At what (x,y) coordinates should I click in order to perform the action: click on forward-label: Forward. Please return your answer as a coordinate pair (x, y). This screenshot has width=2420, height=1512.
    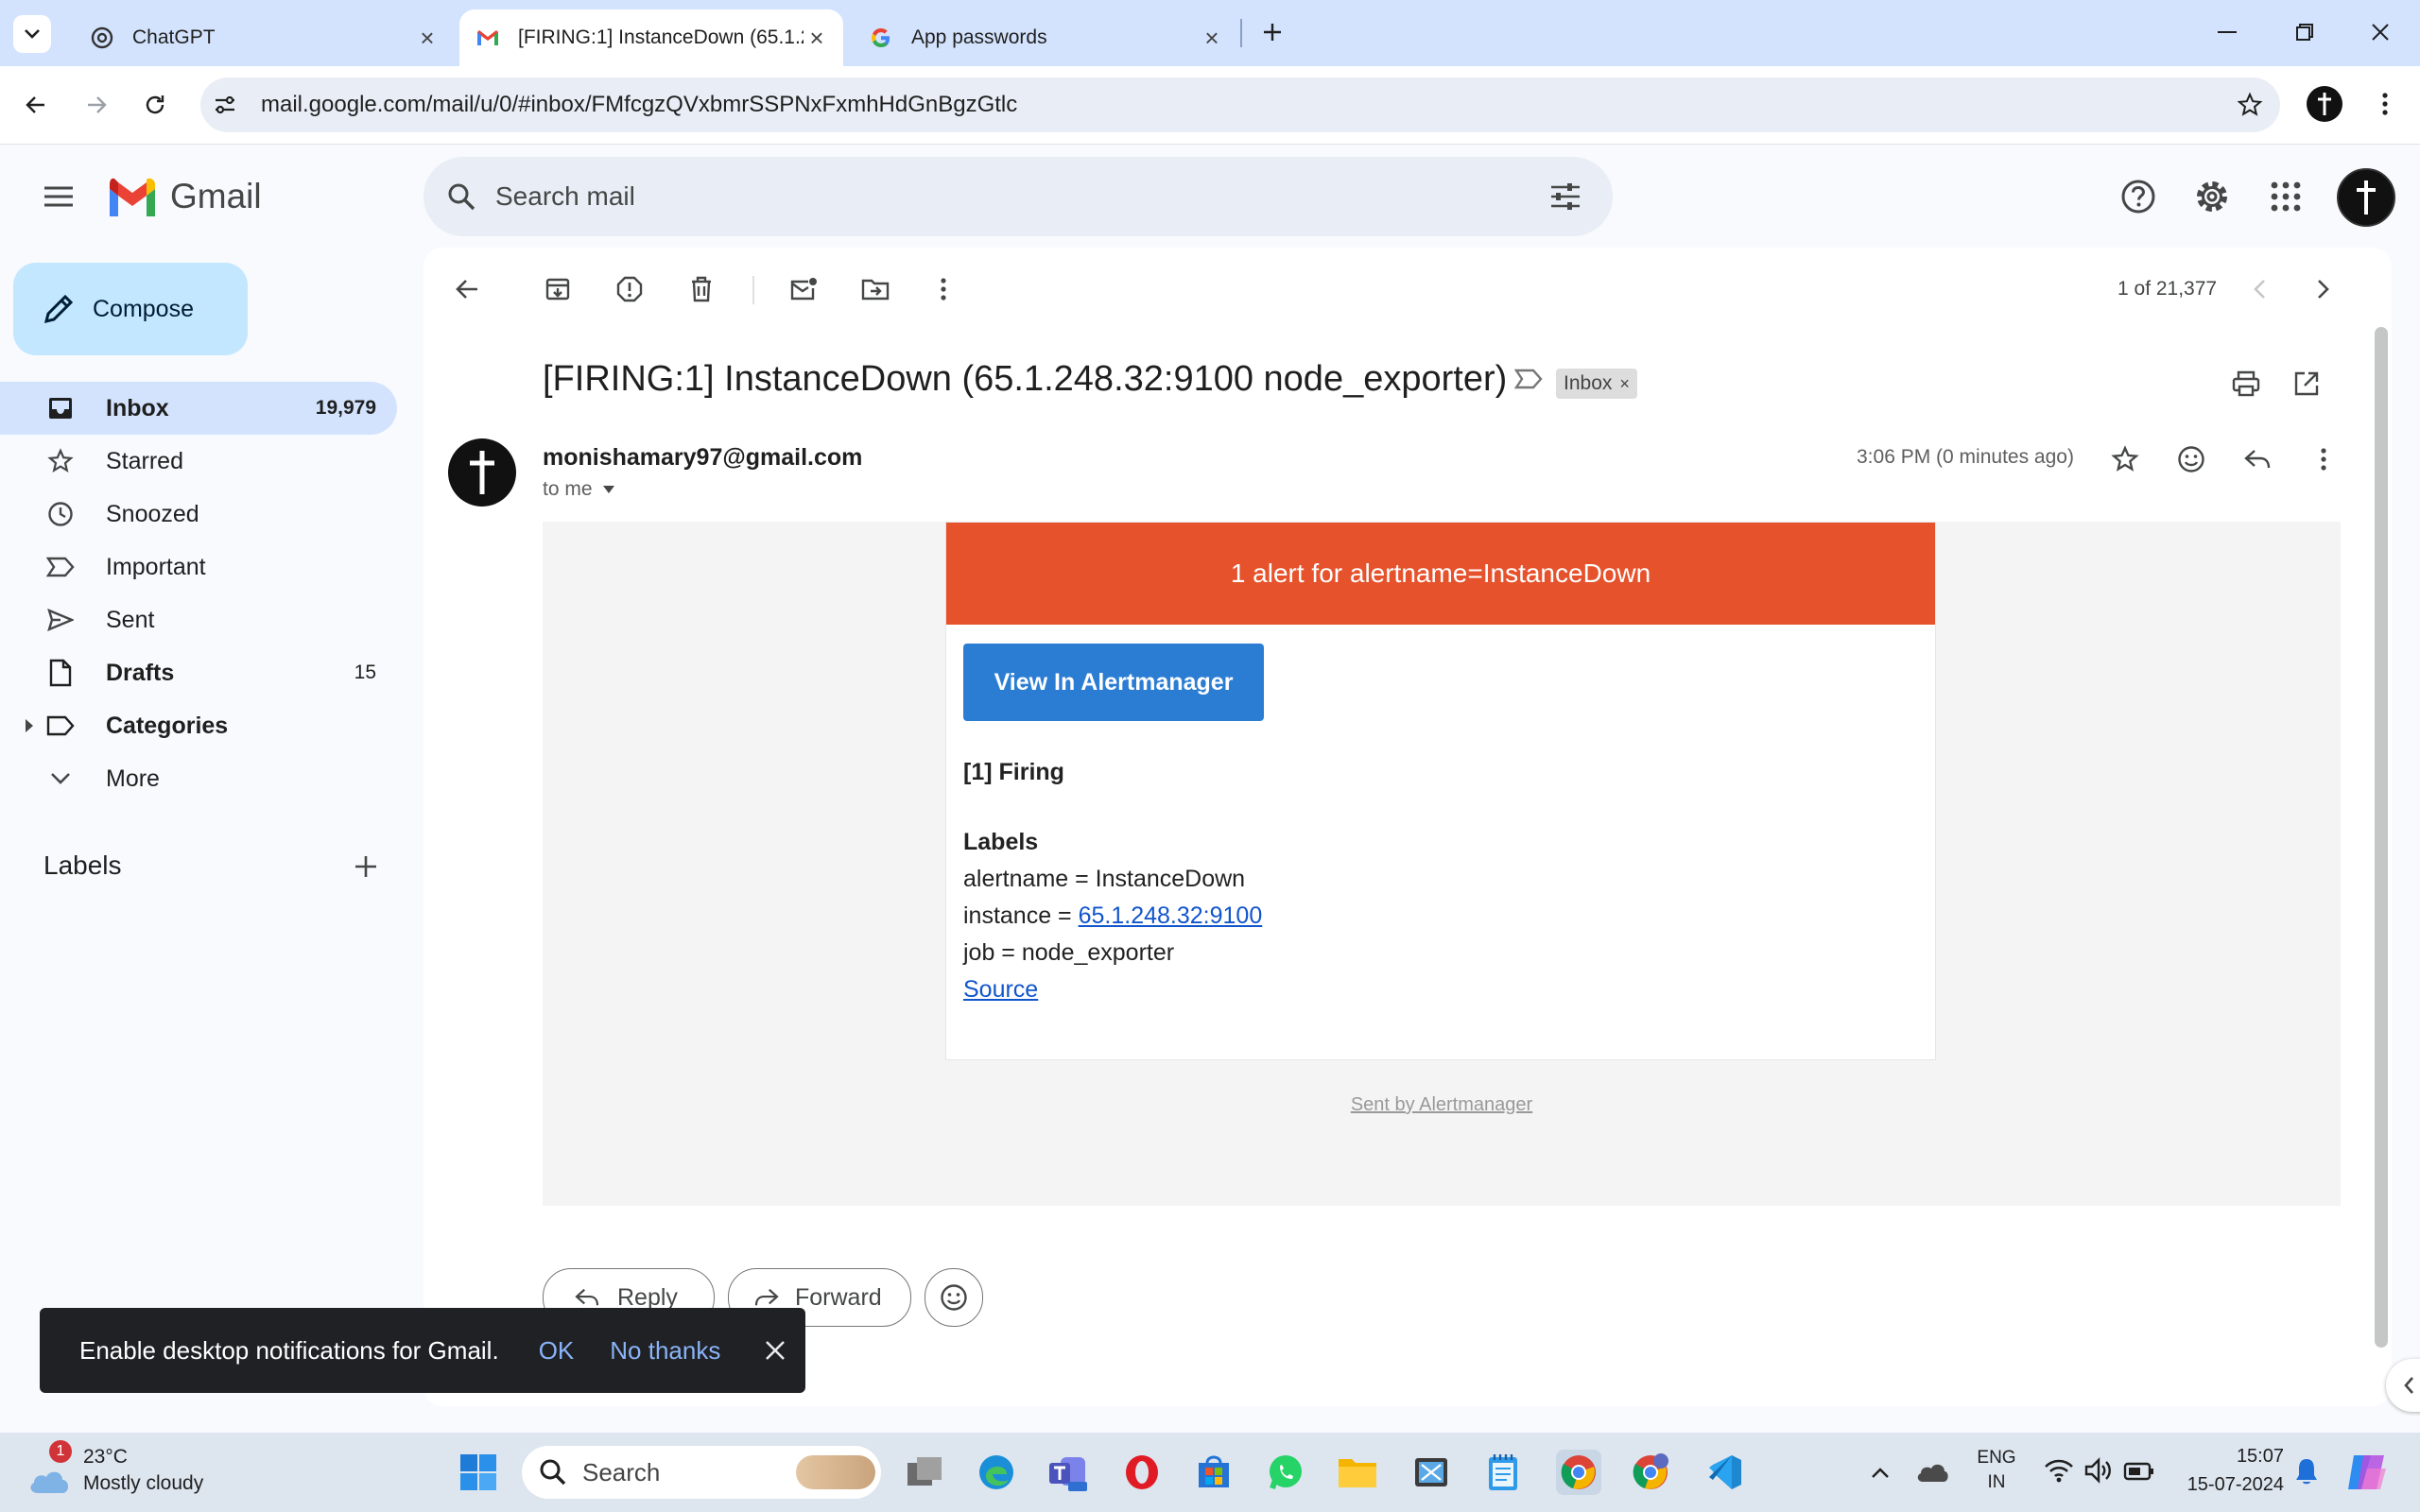
    Looking at the image, I should click on (838, 1297).